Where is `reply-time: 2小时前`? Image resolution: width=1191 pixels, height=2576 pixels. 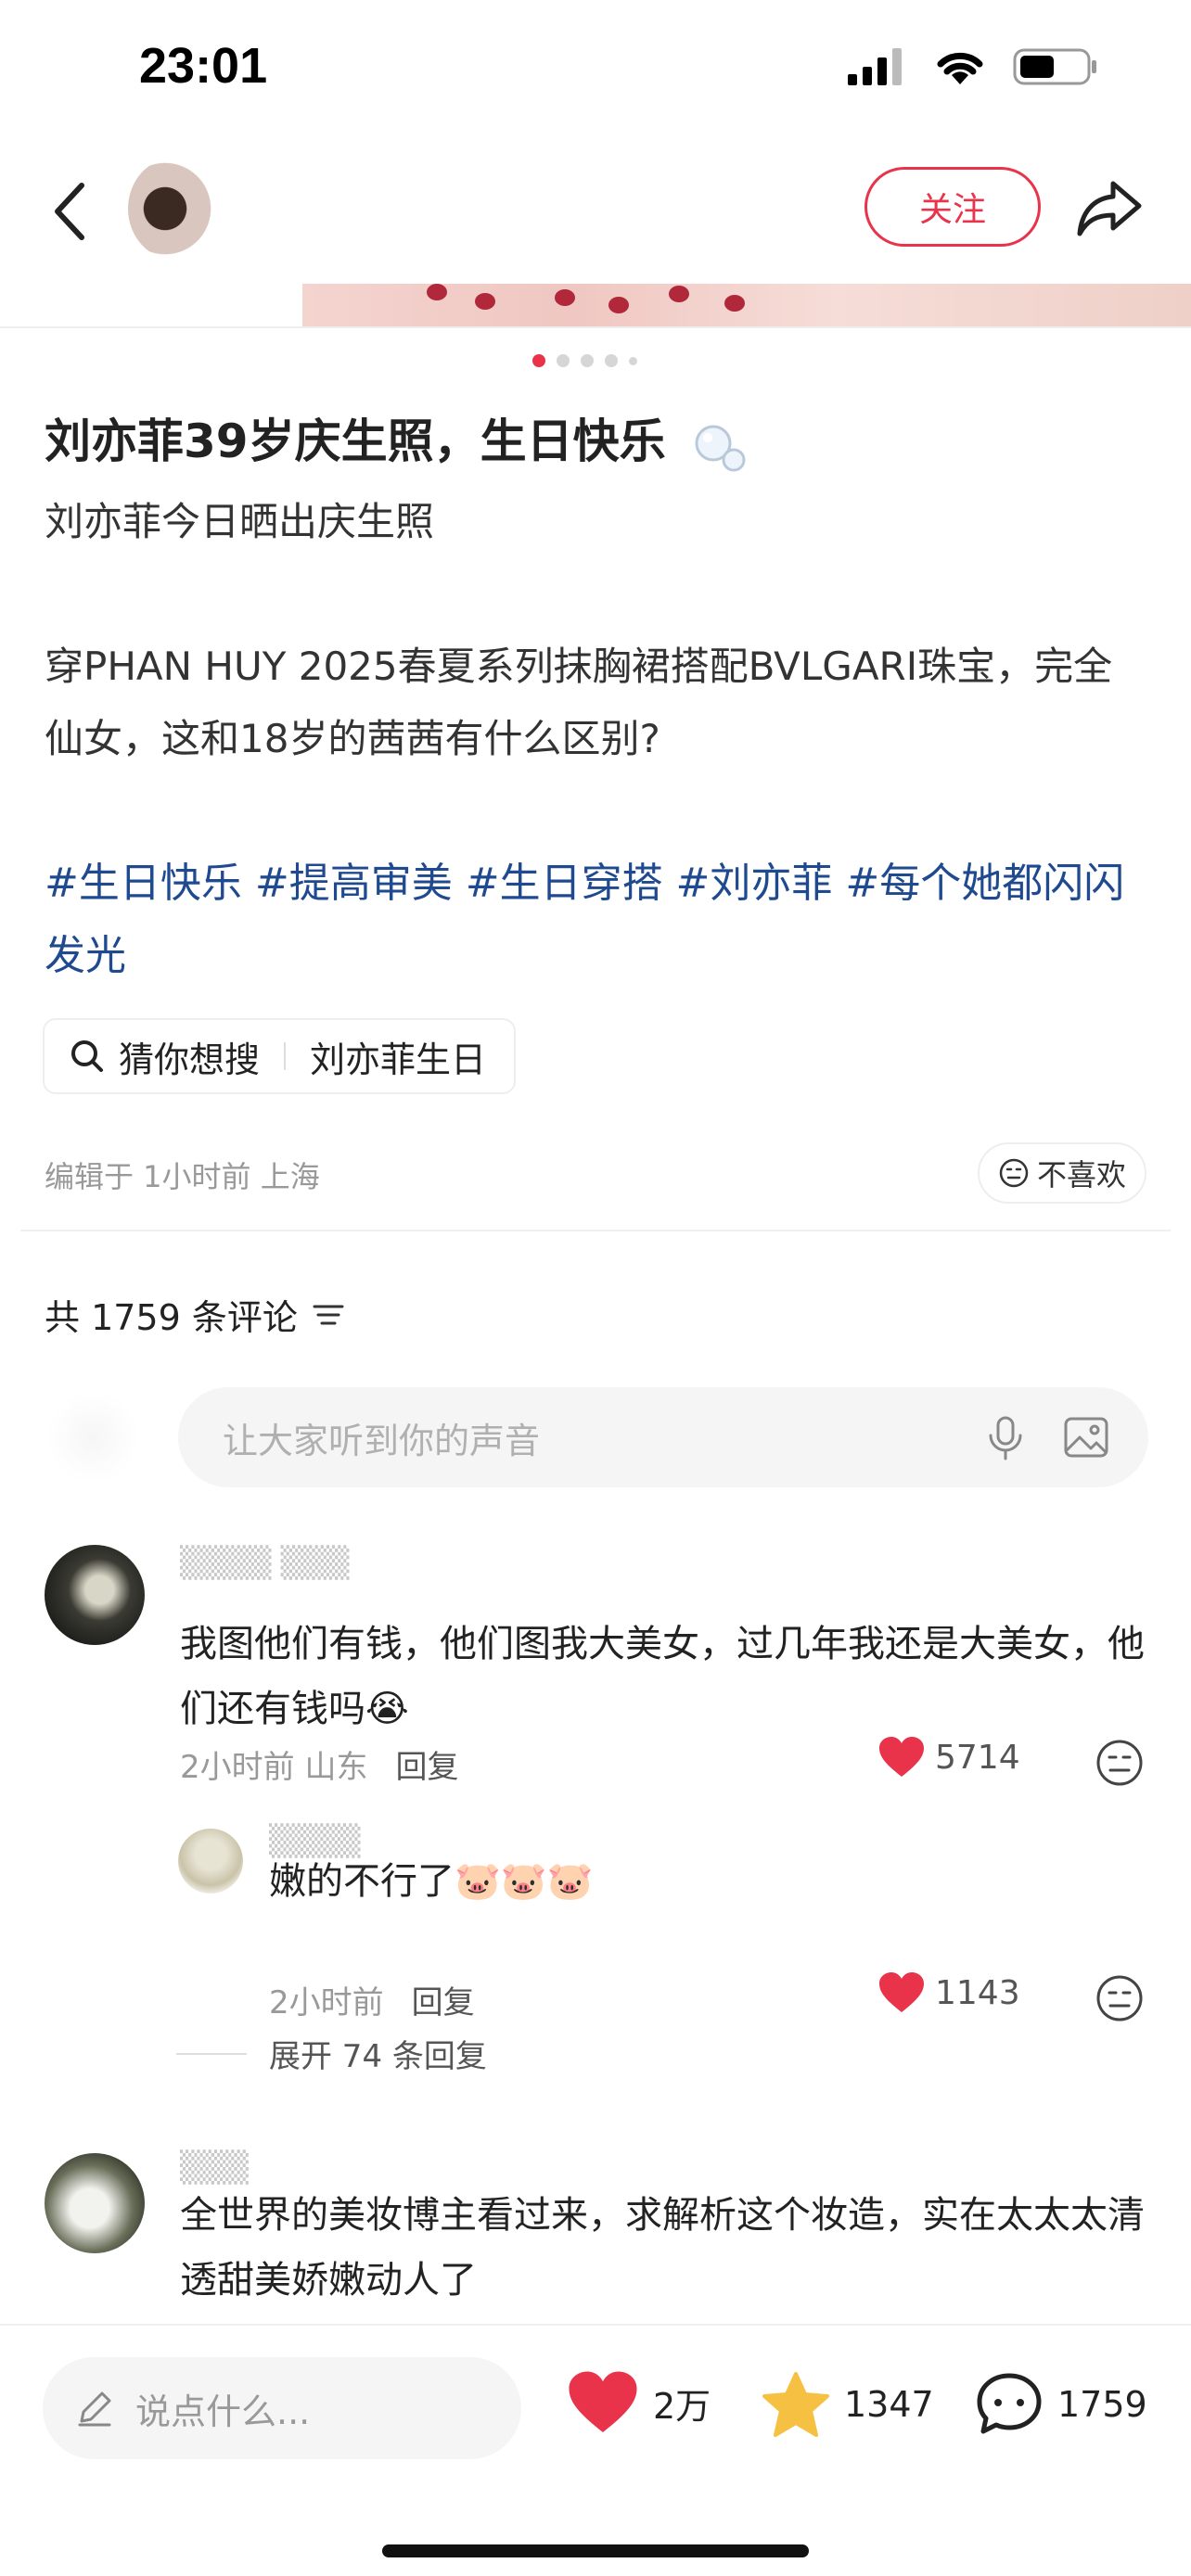 reply-time: 2小时前 is located at coordinates (326, 2003).